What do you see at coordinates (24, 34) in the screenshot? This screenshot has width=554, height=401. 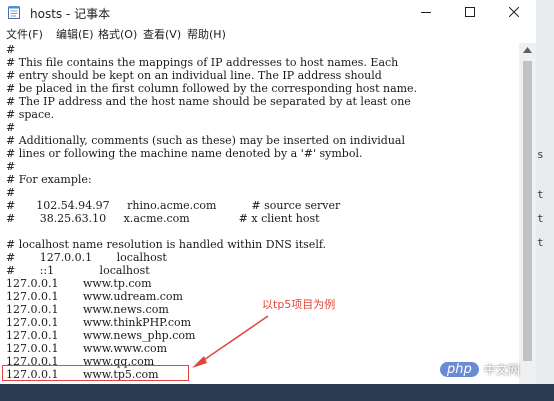 I see `menu-file: 文件(F)` at bounding box center [24, 34].